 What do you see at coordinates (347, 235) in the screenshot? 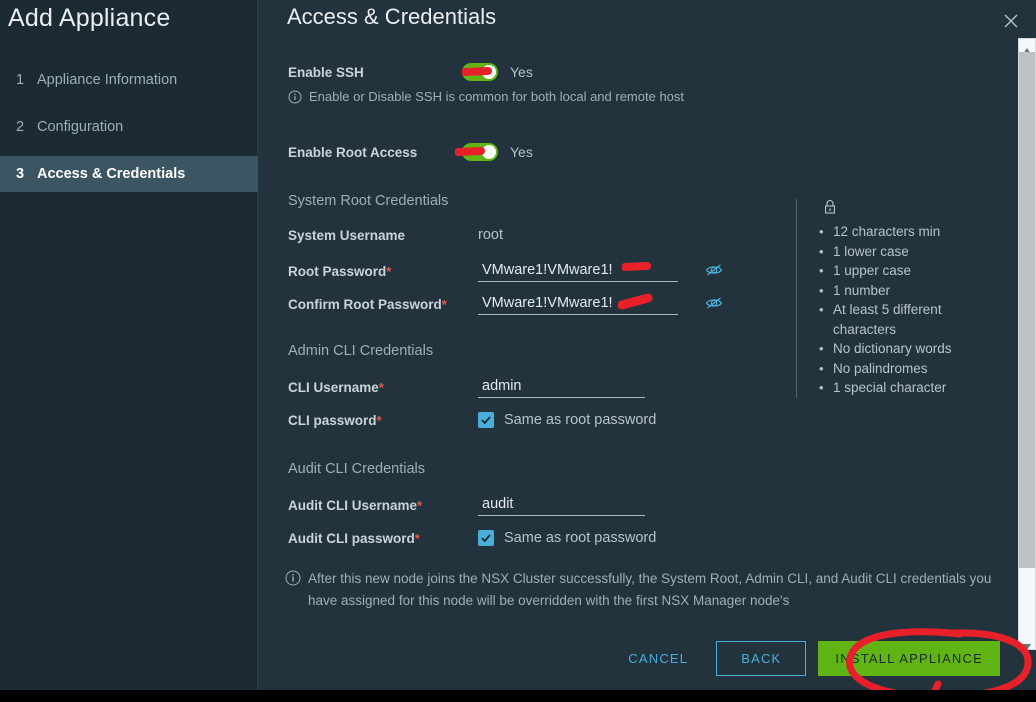
I see `system-username-label: System Username` at bounding box center [347, 235].